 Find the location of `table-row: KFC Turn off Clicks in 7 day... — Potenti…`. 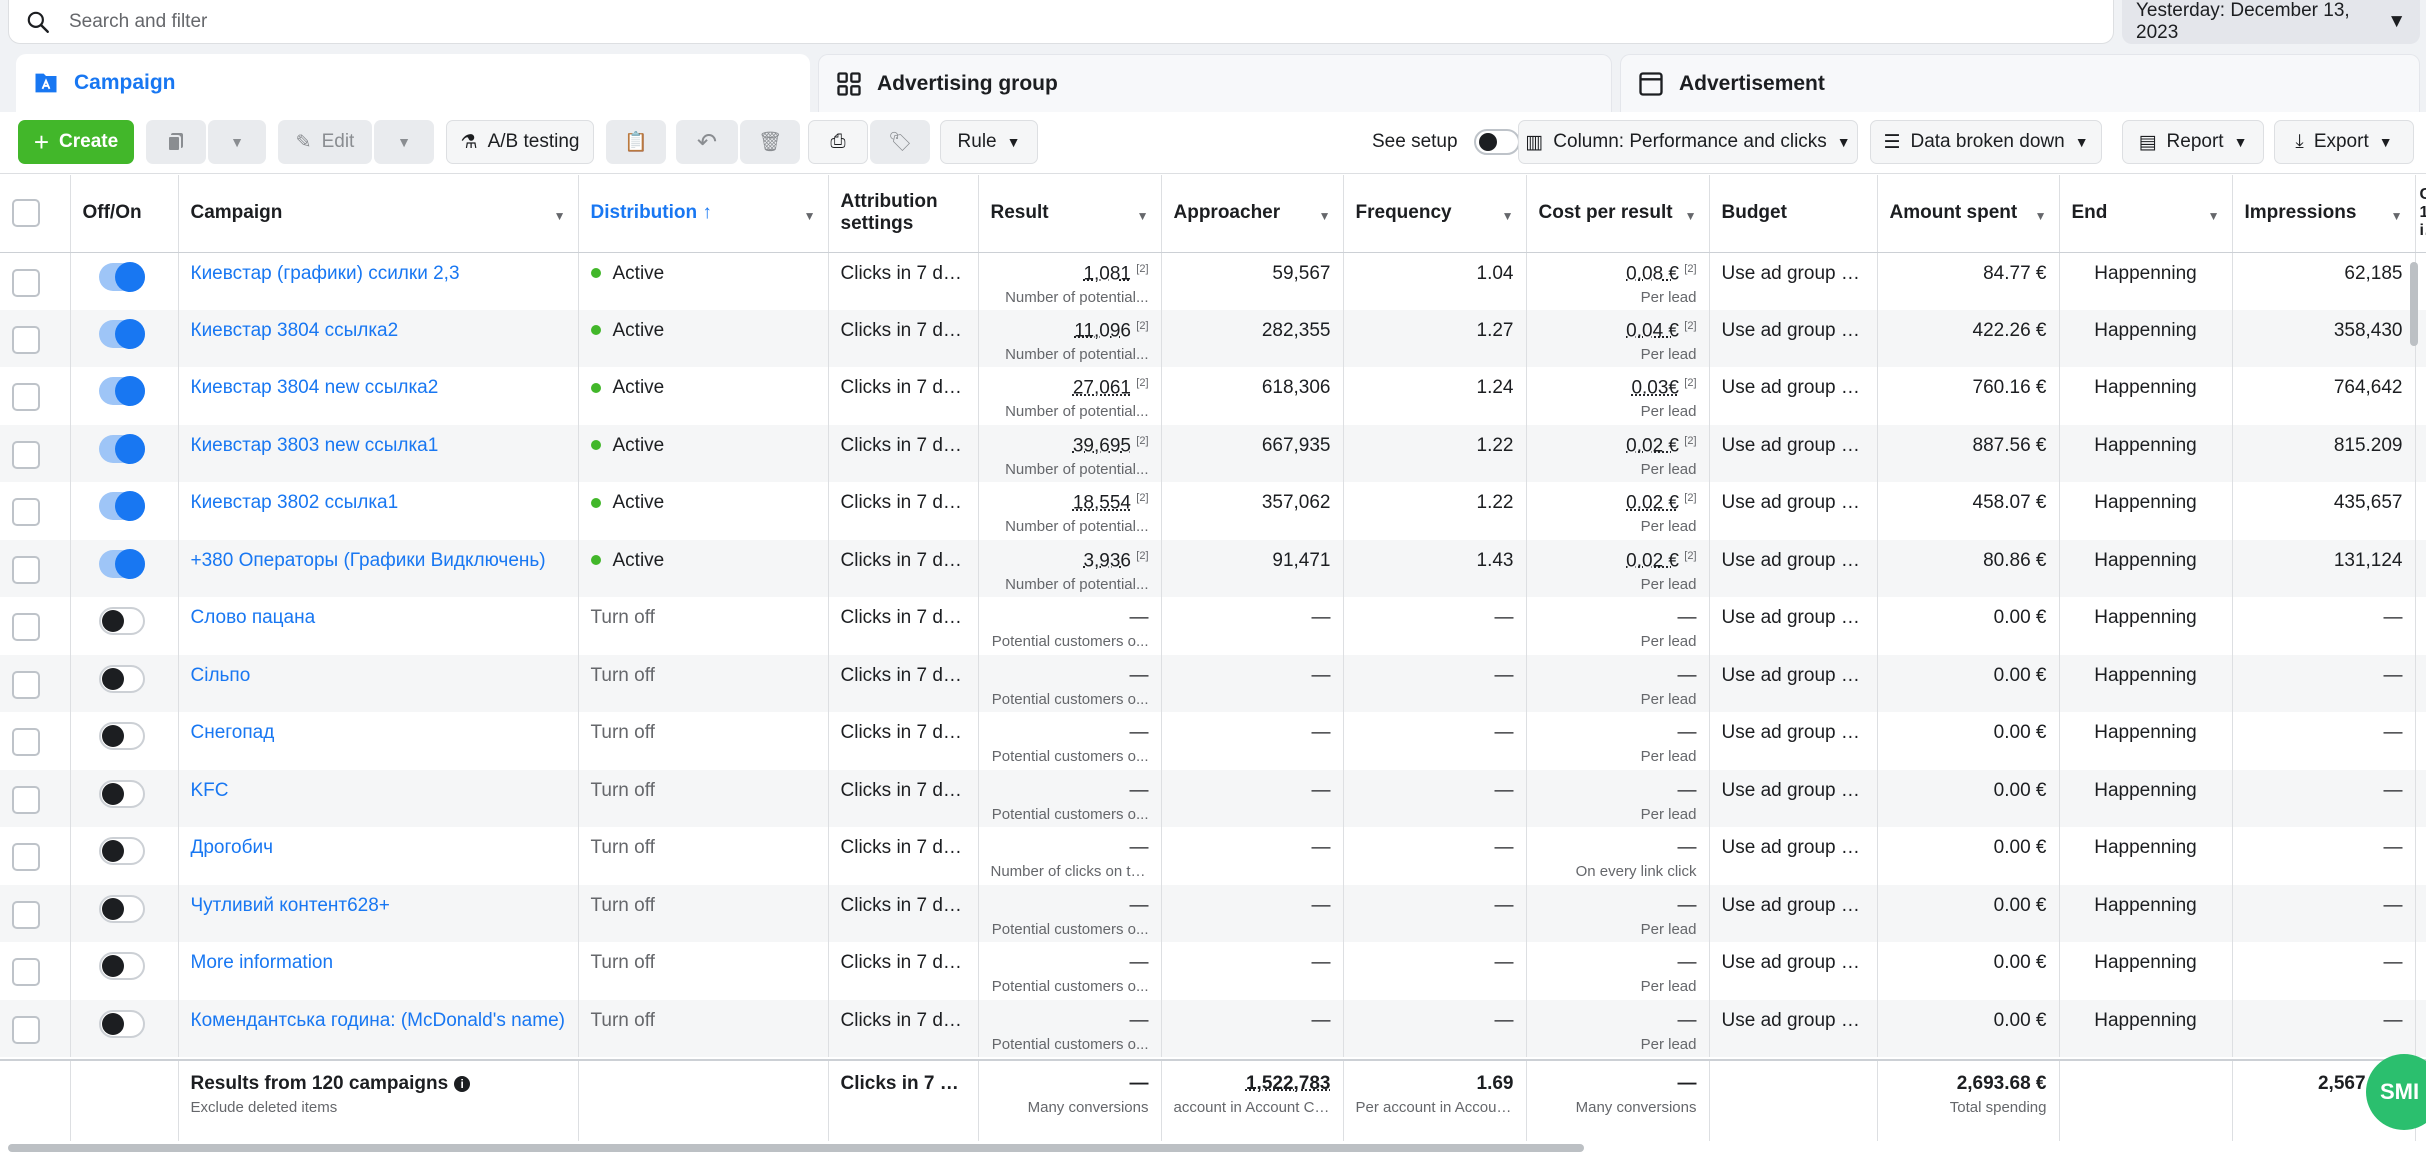

table-row: KFC Turn off Clicks in 7 day... — Potenti… is located at coordinates (1213, 798).